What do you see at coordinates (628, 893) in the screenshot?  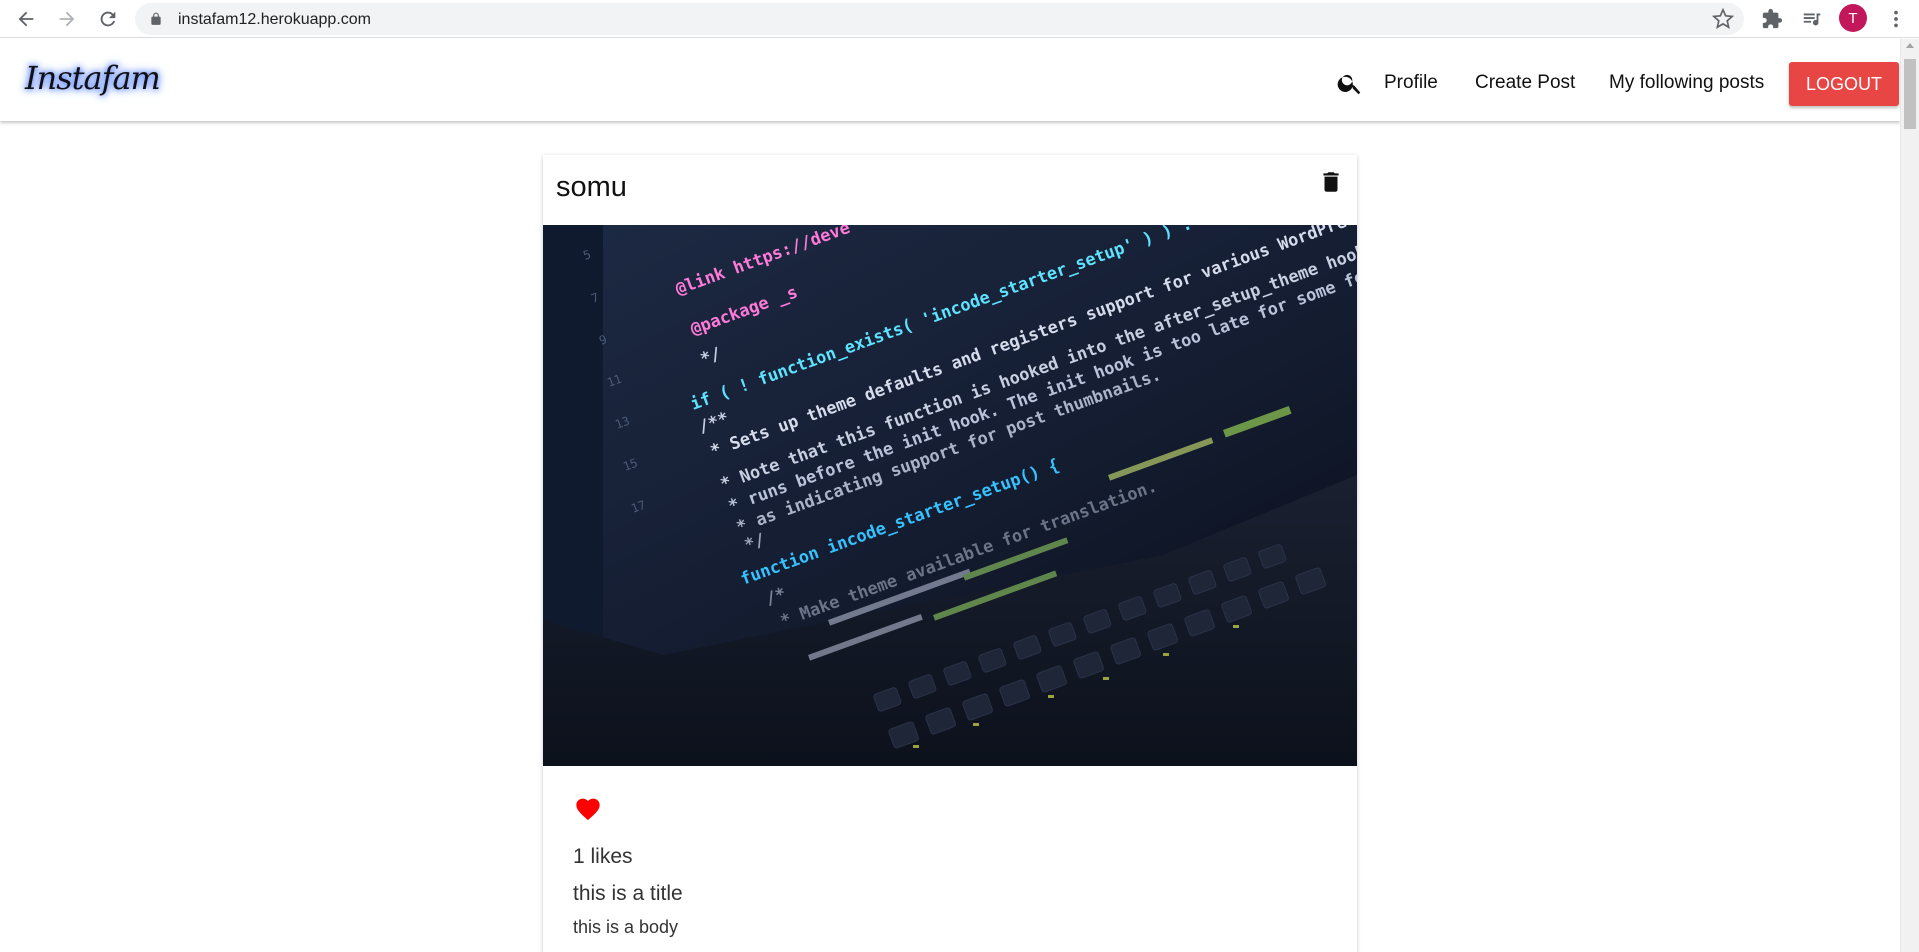 I see `post-title: this is a title` at bounding box center [628, 893].